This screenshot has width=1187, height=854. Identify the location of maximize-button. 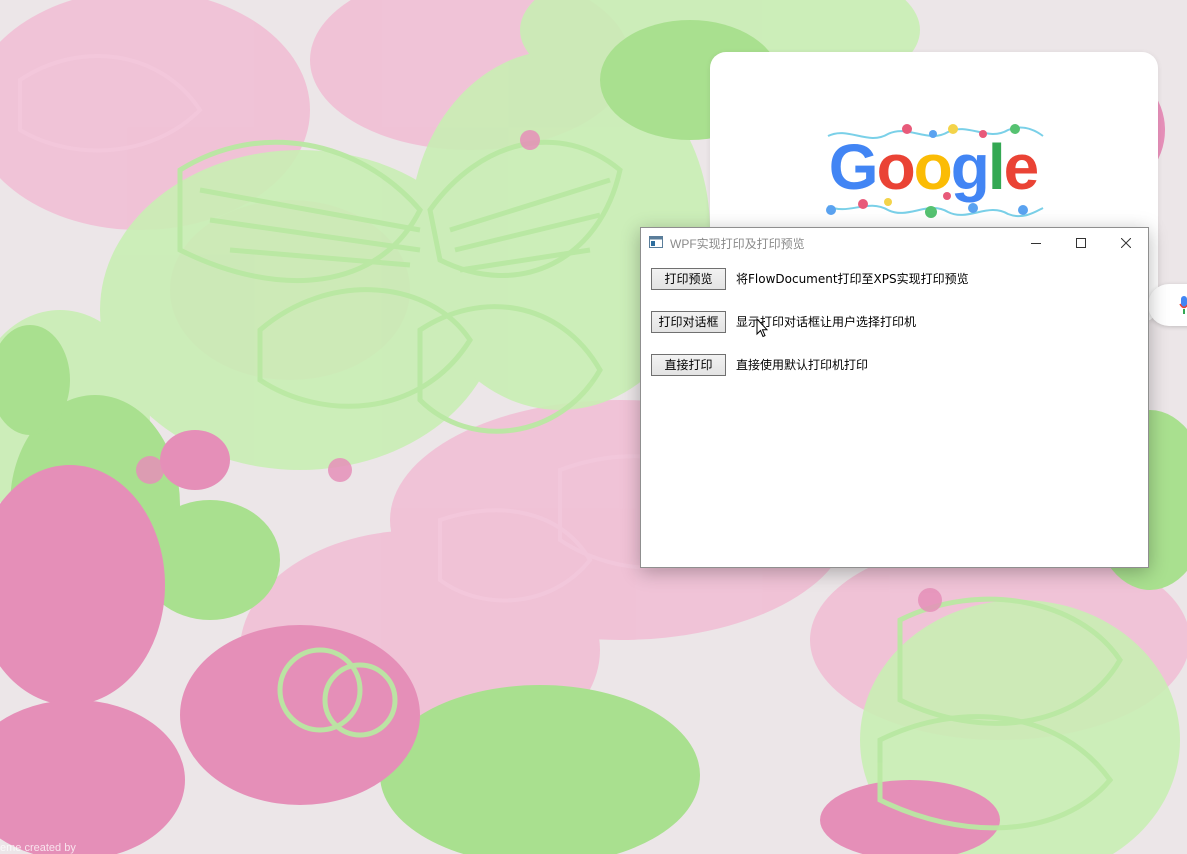
(1081, 242).